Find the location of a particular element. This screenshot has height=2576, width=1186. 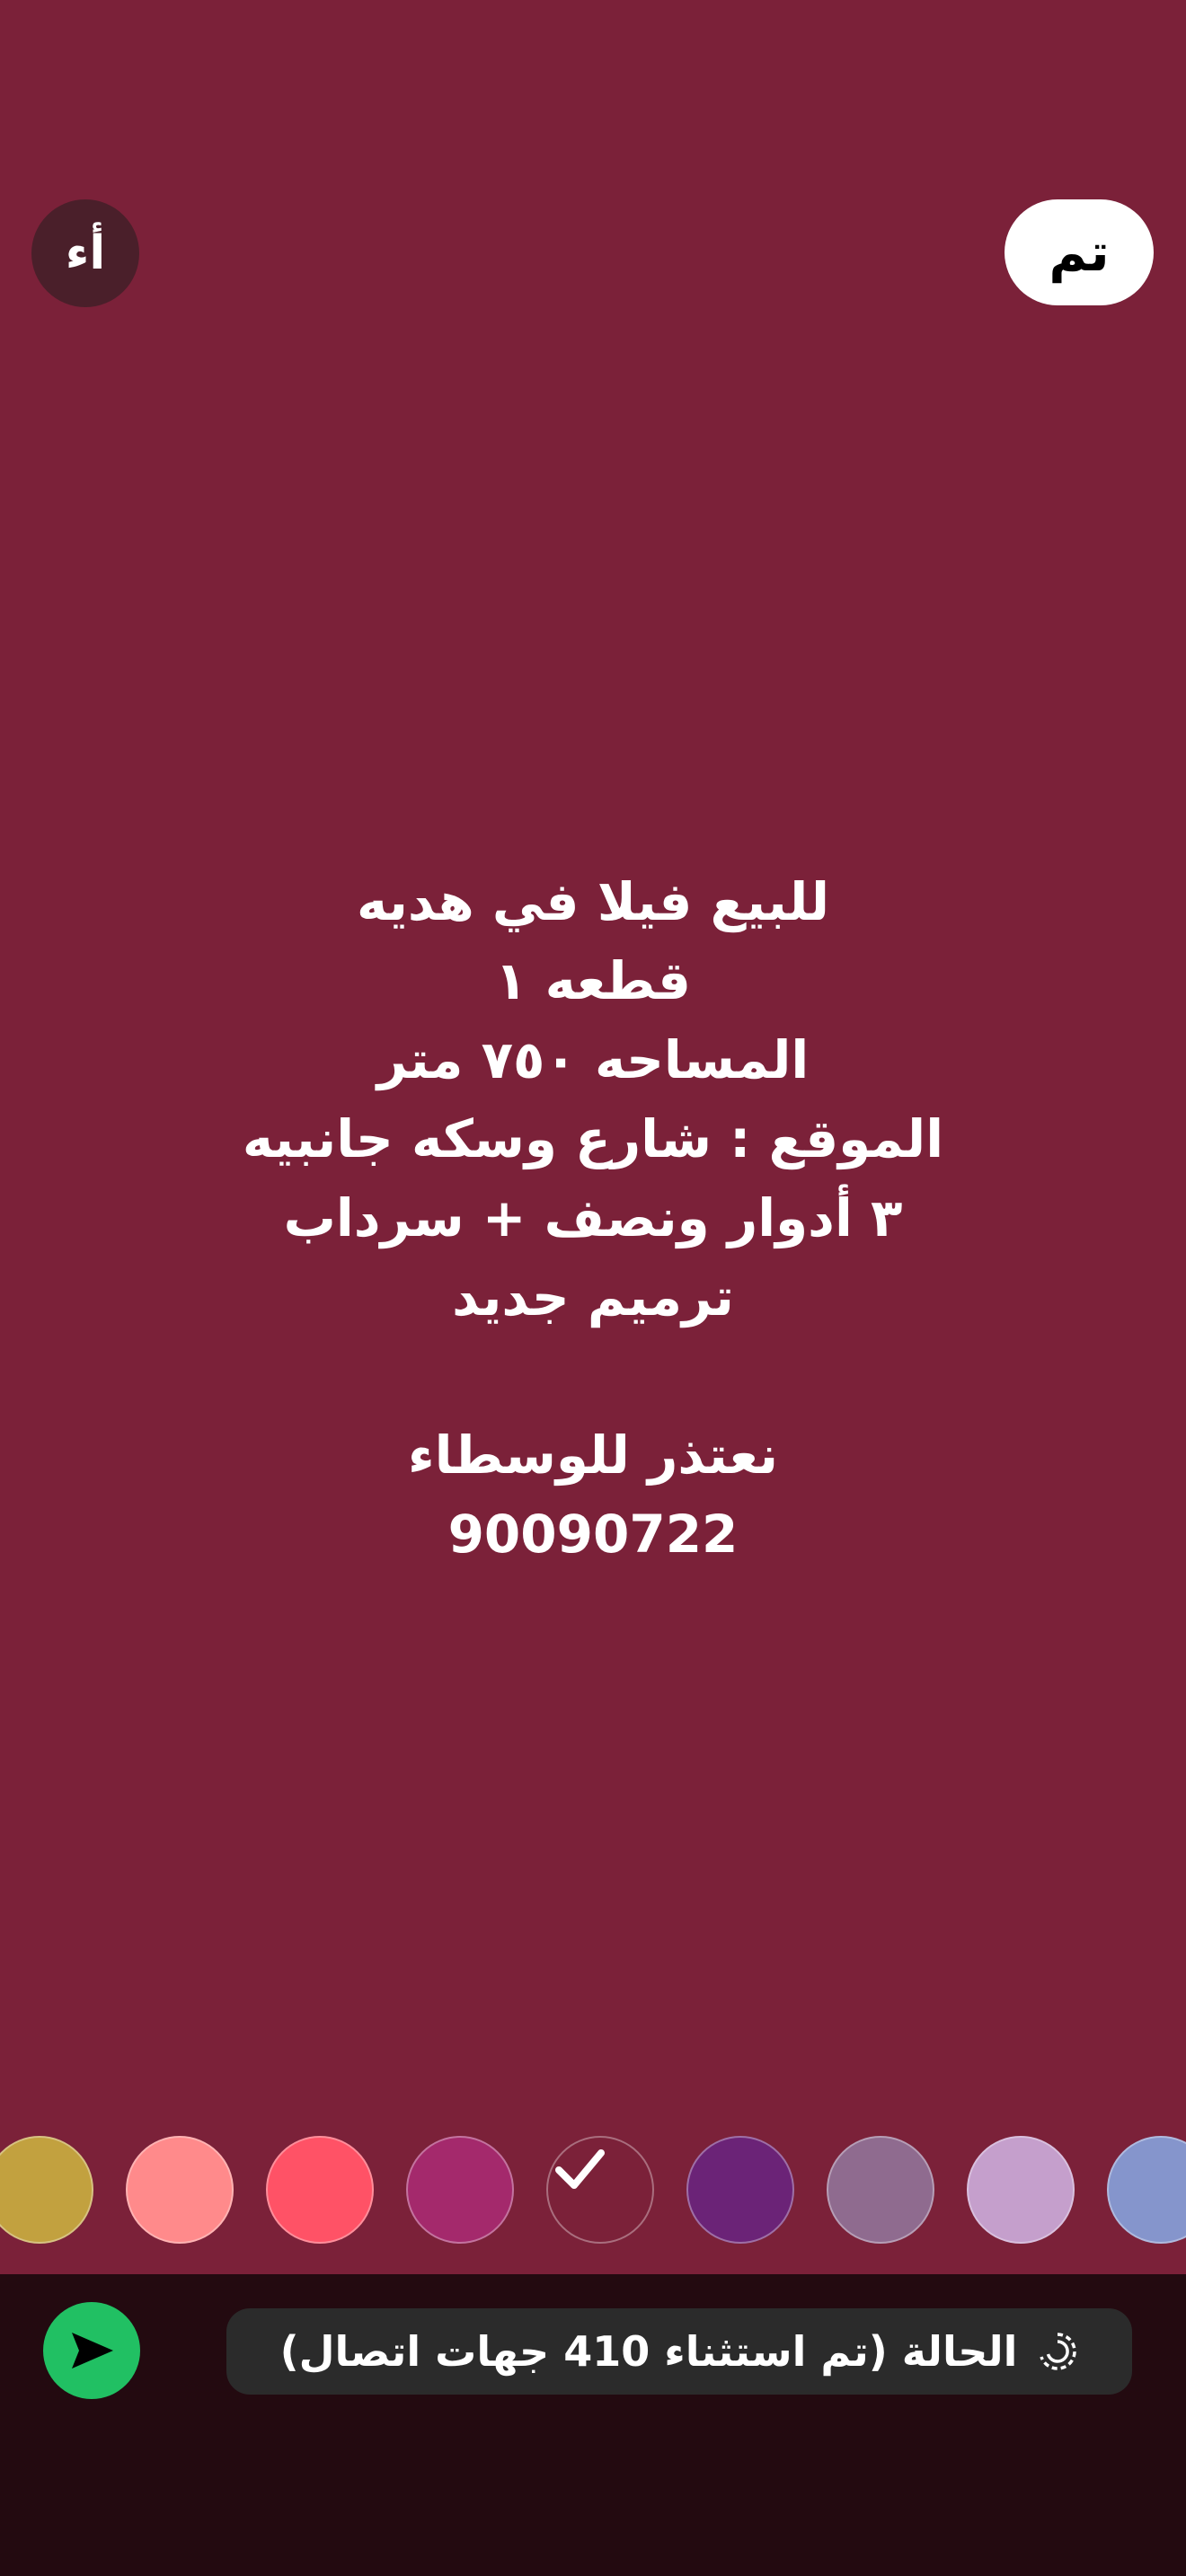

status-text-line: للبيع فيلا في هديه is located at coordinates (593, 901).